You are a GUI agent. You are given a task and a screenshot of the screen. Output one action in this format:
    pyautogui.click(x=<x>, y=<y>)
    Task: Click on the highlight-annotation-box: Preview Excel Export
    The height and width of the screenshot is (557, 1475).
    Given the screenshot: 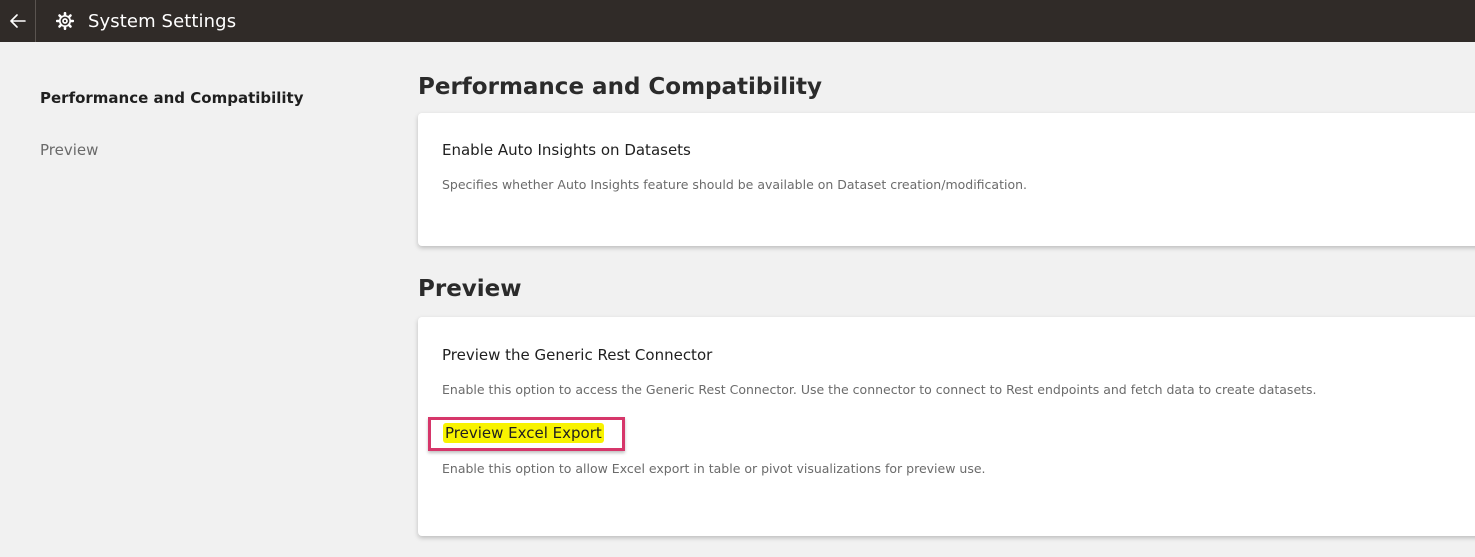 What is the action you would take?
    pyautogui.click(x=526, y=434)
    